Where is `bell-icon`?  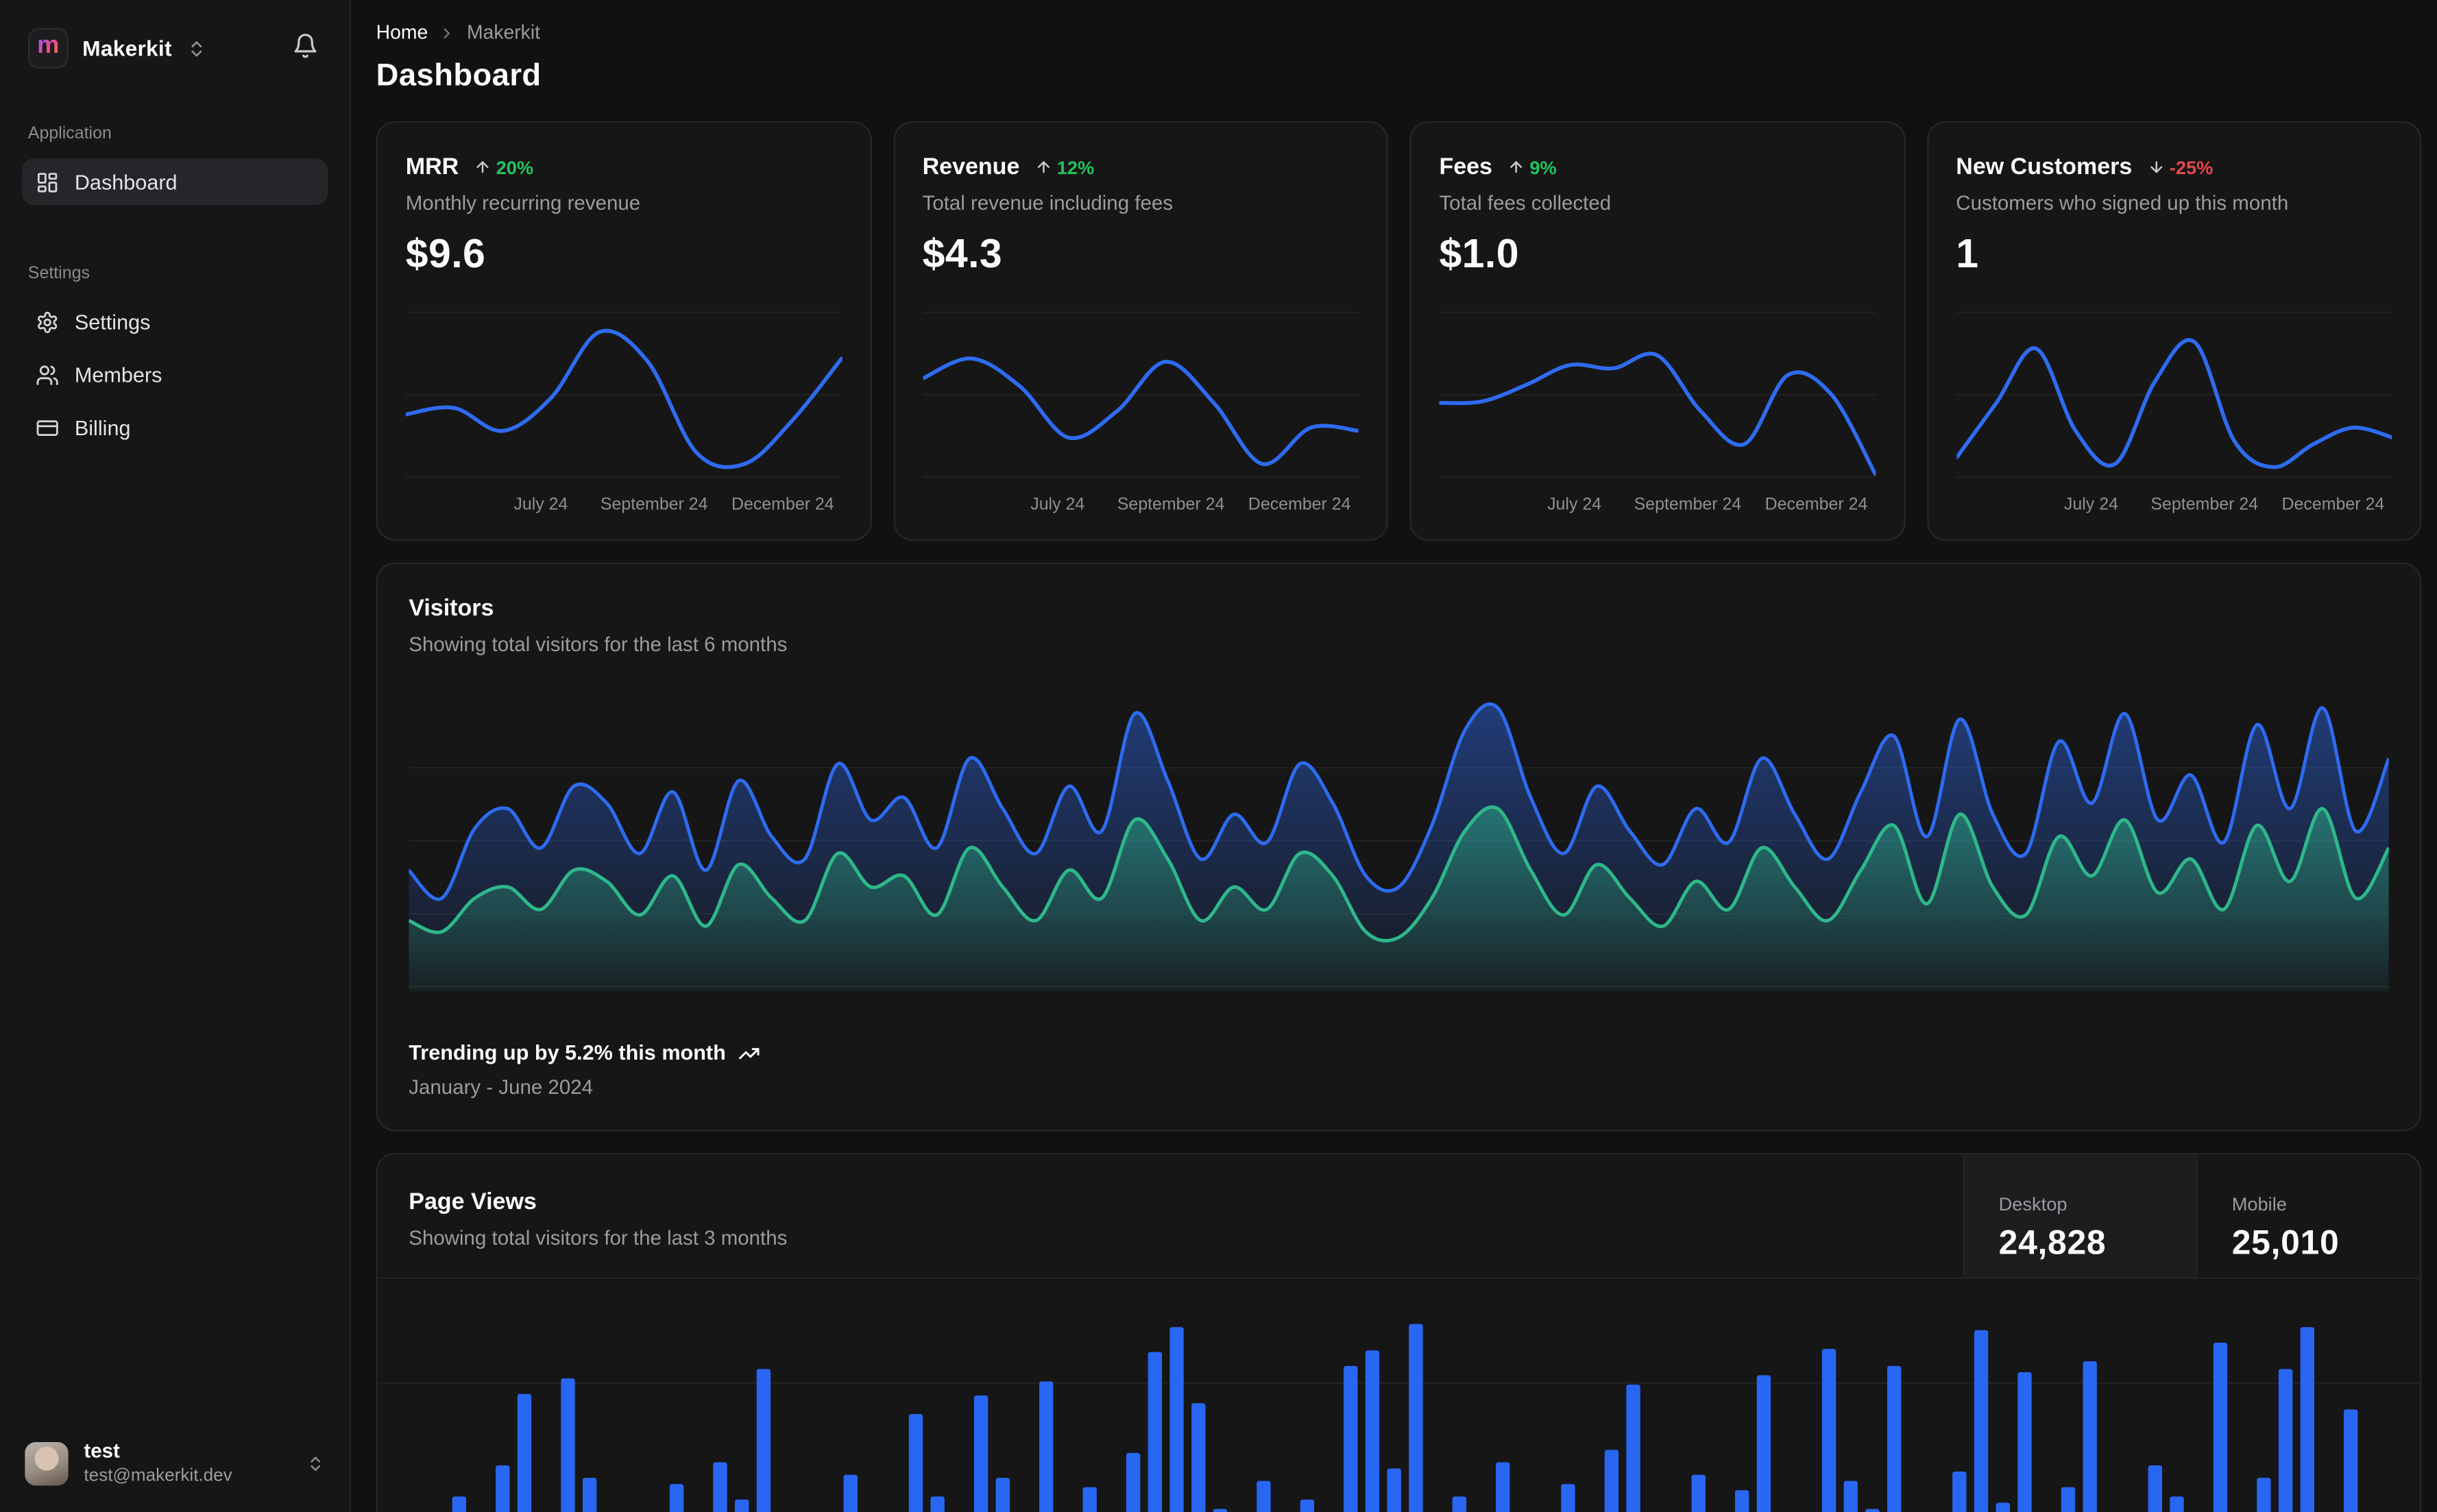
bell-icon is located at coordinates (305, 47).